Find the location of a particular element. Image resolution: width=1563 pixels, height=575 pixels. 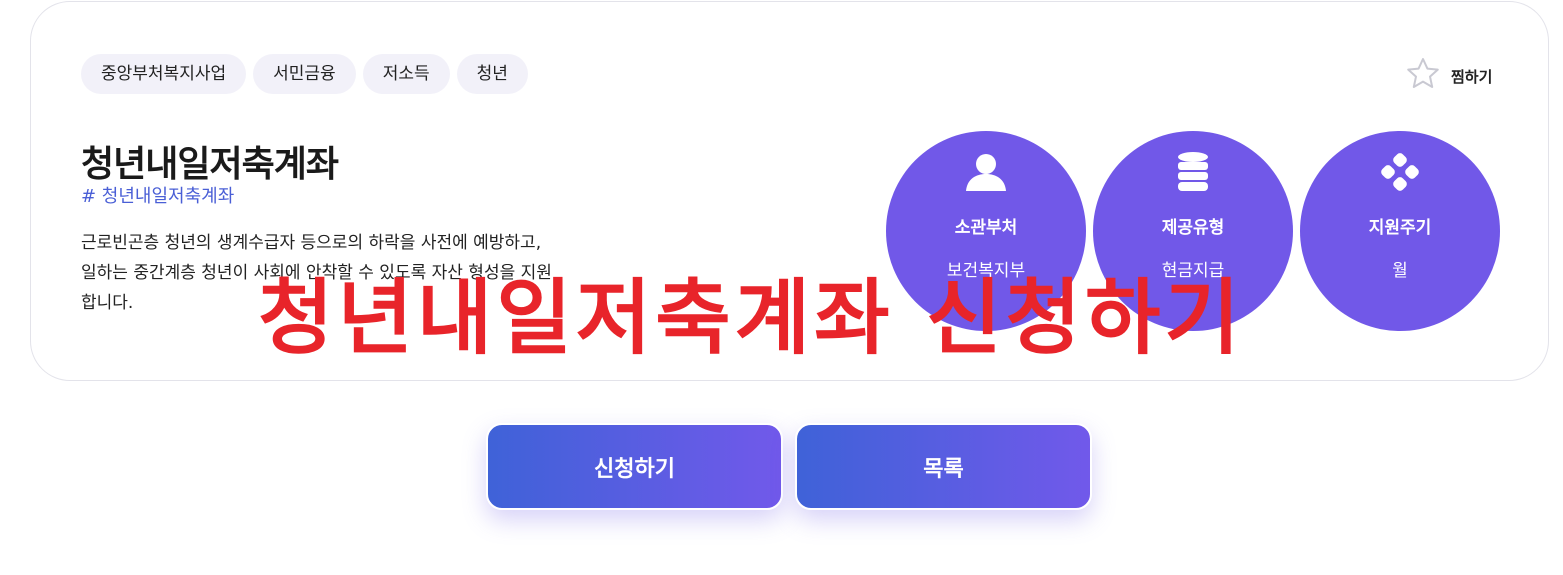

overlay-caption: 청년내일저축계좌 신청하기 is located at coordinates (751, 318).